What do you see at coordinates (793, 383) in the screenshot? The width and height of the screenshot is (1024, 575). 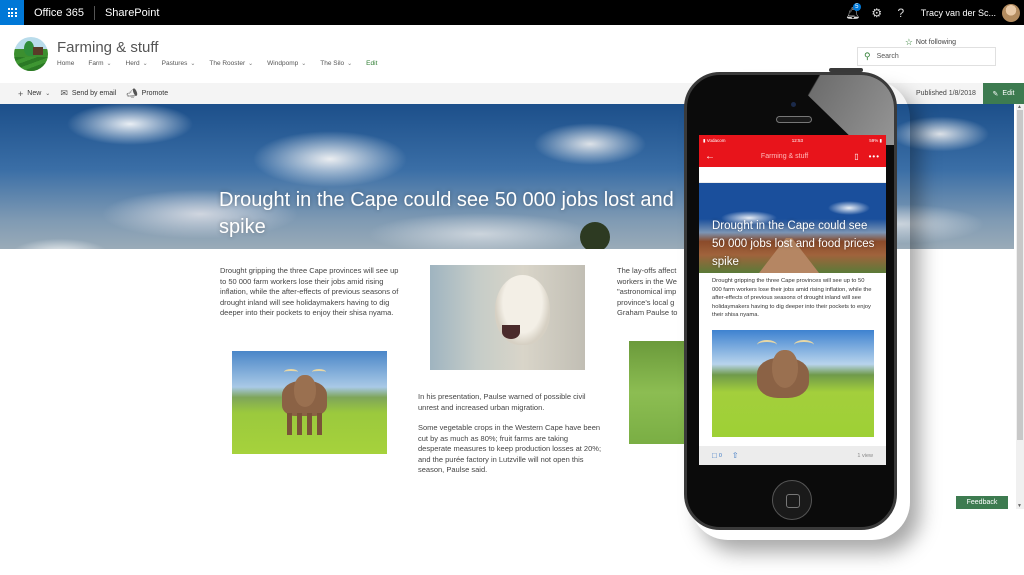 I see `mobile-cow-image` at bounding box center [793, 383].